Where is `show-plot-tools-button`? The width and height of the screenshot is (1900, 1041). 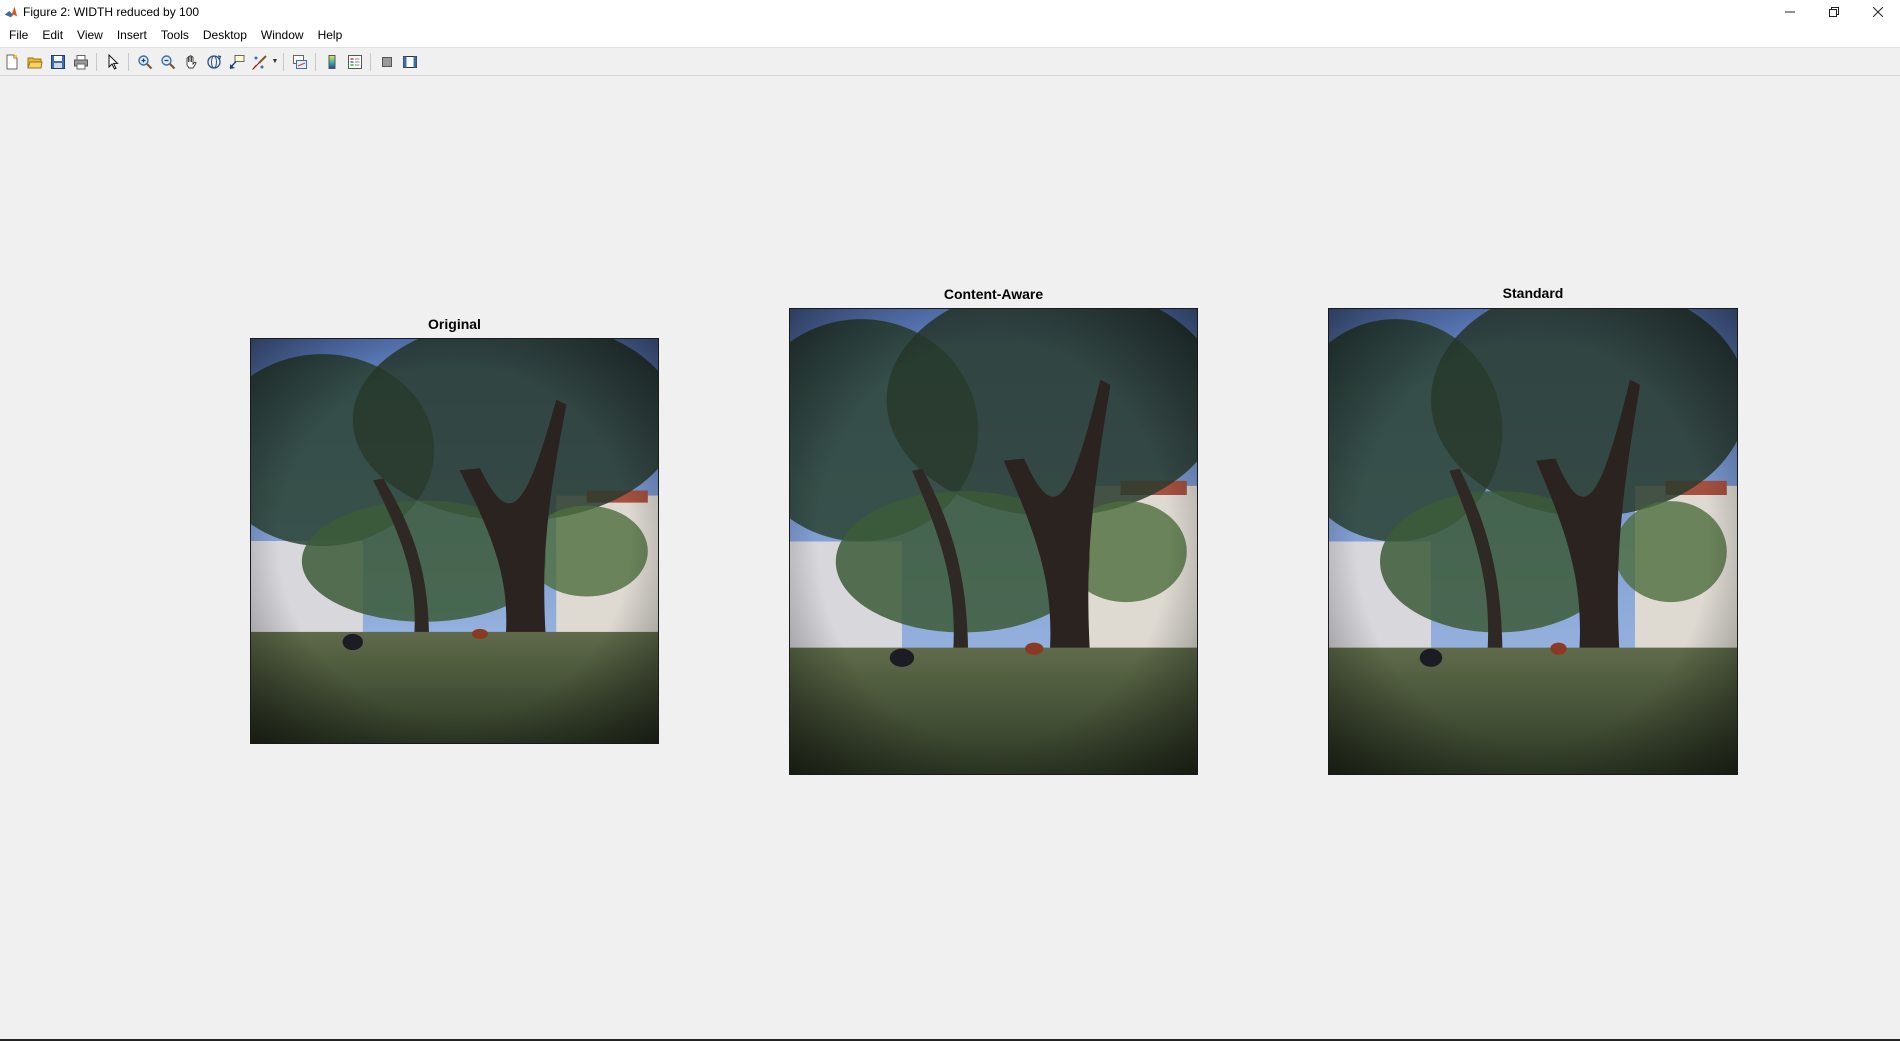
show-plot-tools-button is located at coordinates (410, 62).